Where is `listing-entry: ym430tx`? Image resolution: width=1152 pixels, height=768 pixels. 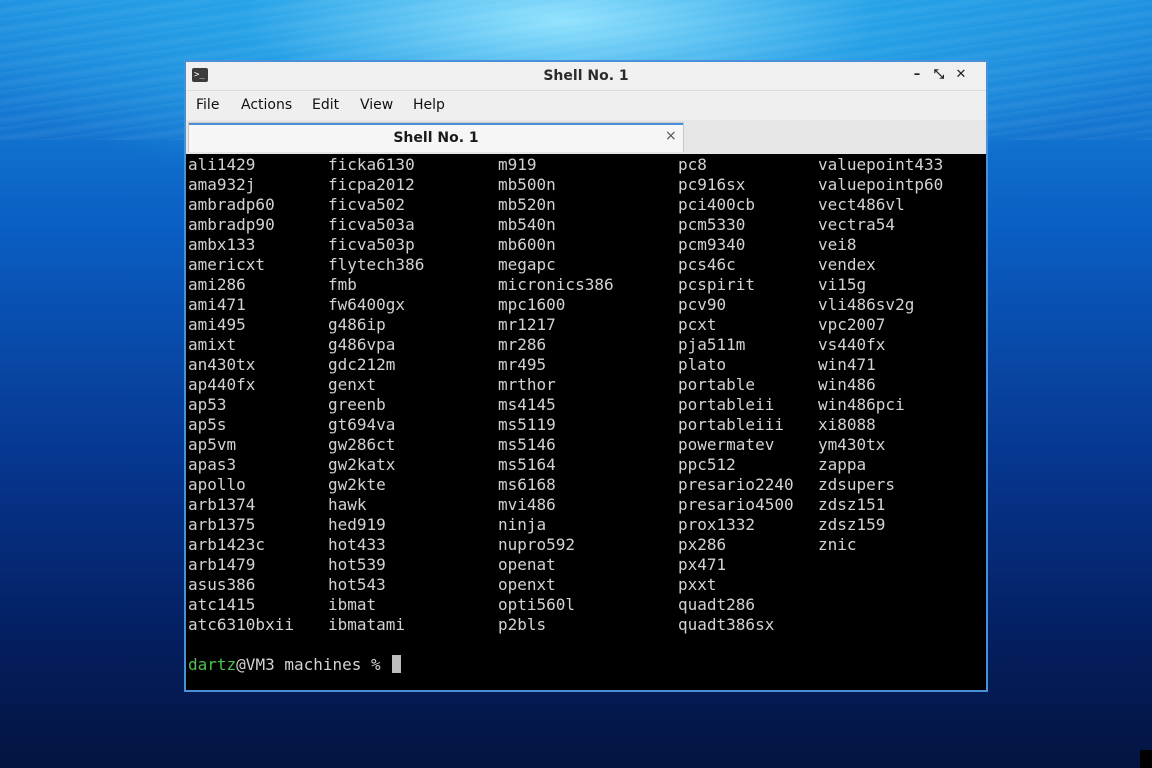 listing-entry: ym430tx is located at coordinates (852, 444).